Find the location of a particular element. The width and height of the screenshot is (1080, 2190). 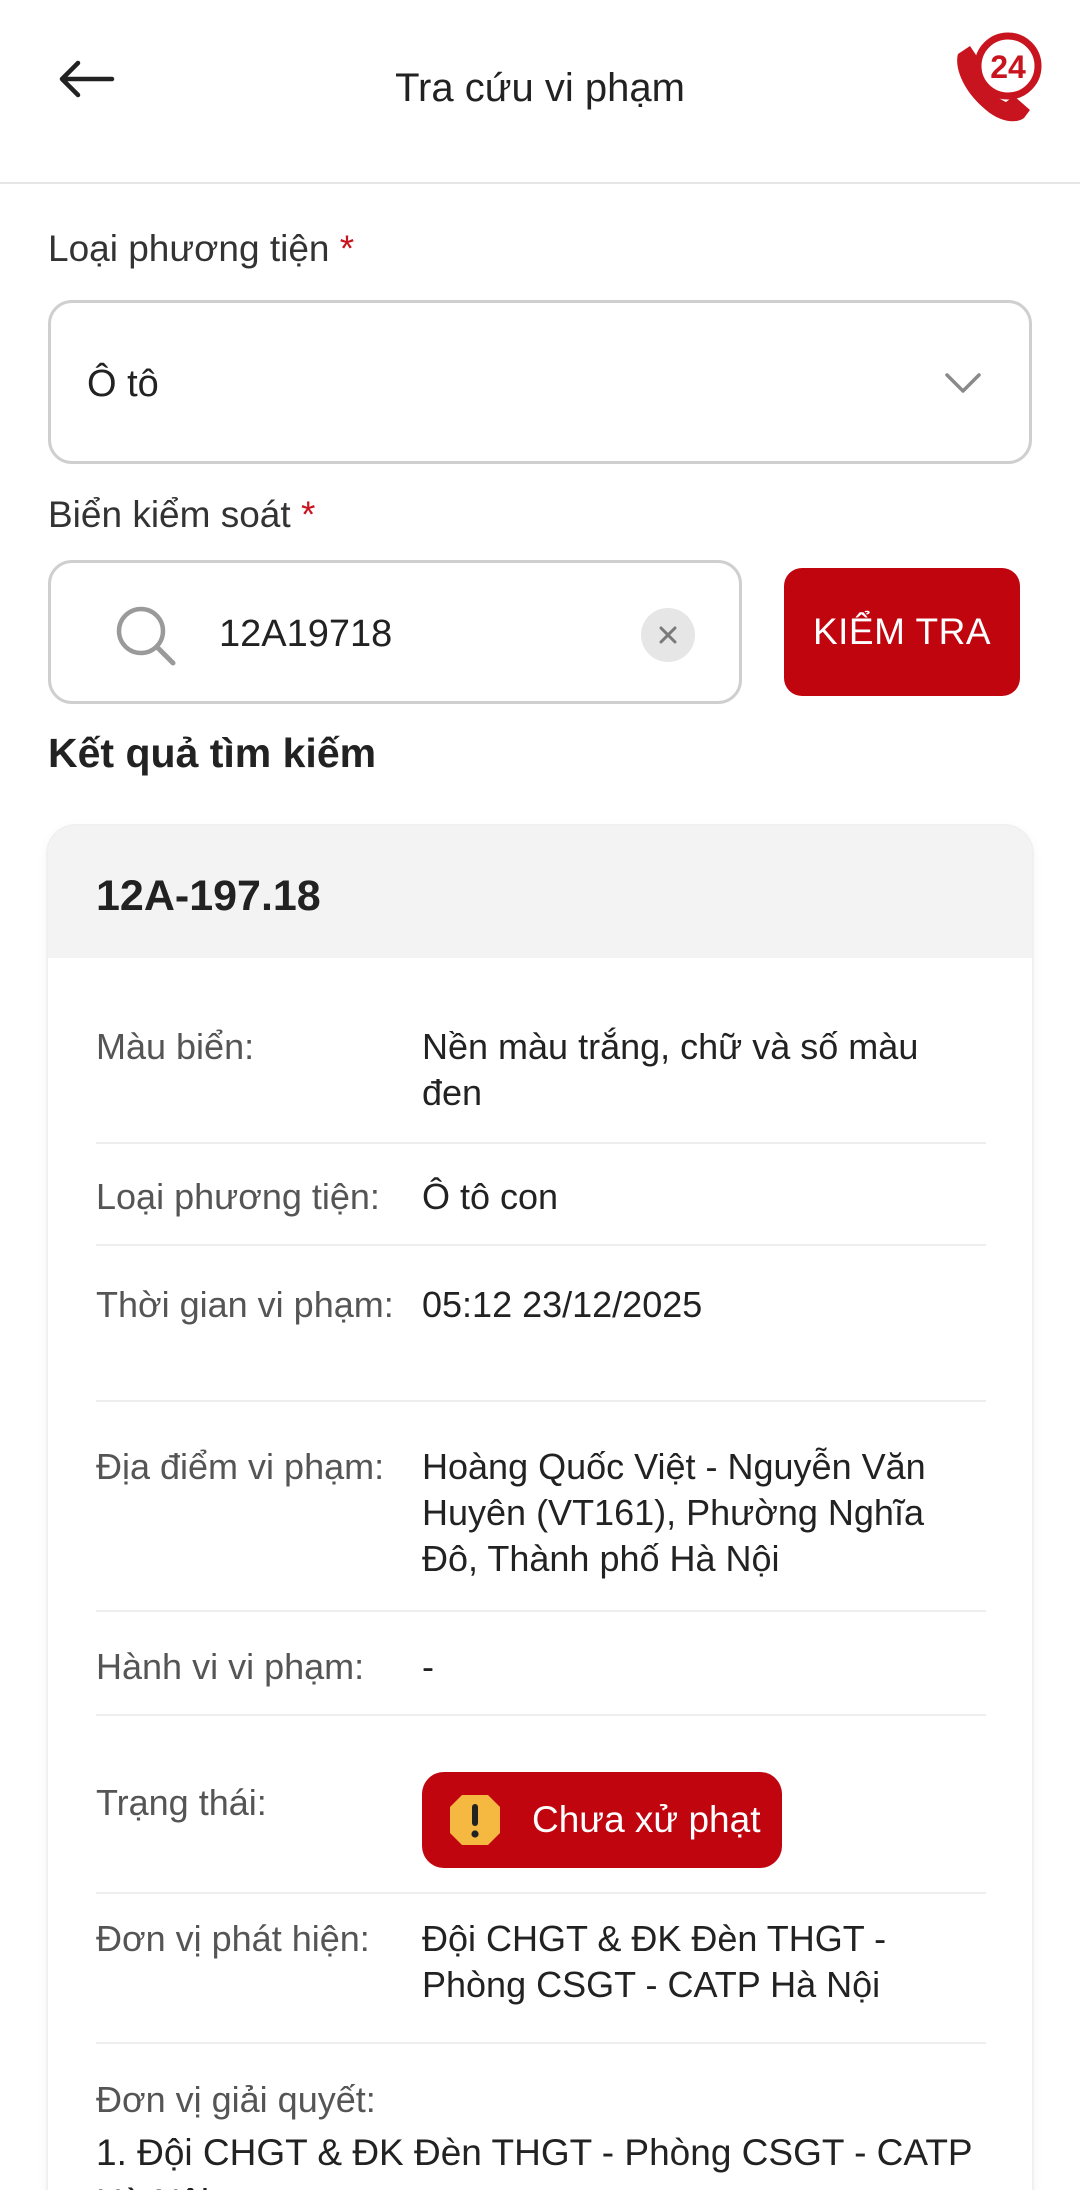

detail-label: Màu biển: is located at coordinates (175, 1046).